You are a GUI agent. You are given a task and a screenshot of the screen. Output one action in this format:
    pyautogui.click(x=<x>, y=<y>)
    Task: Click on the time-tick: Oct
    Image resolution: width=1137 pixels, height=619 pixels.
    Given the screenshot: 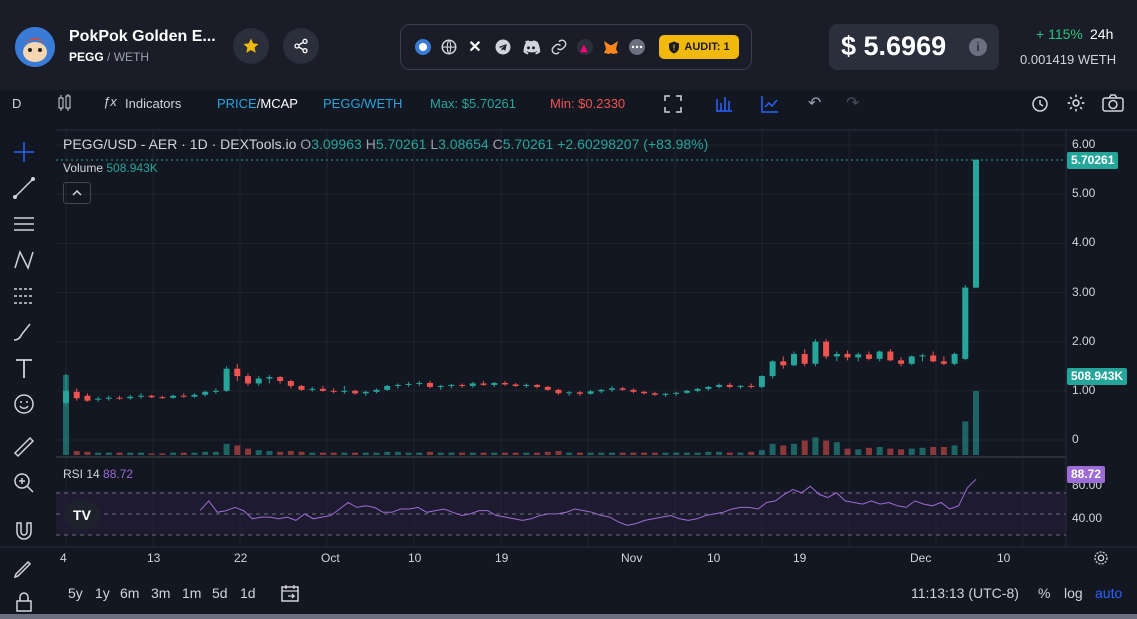 What is the action you would take?
    pyautogui.click(x=330, y=558)
    